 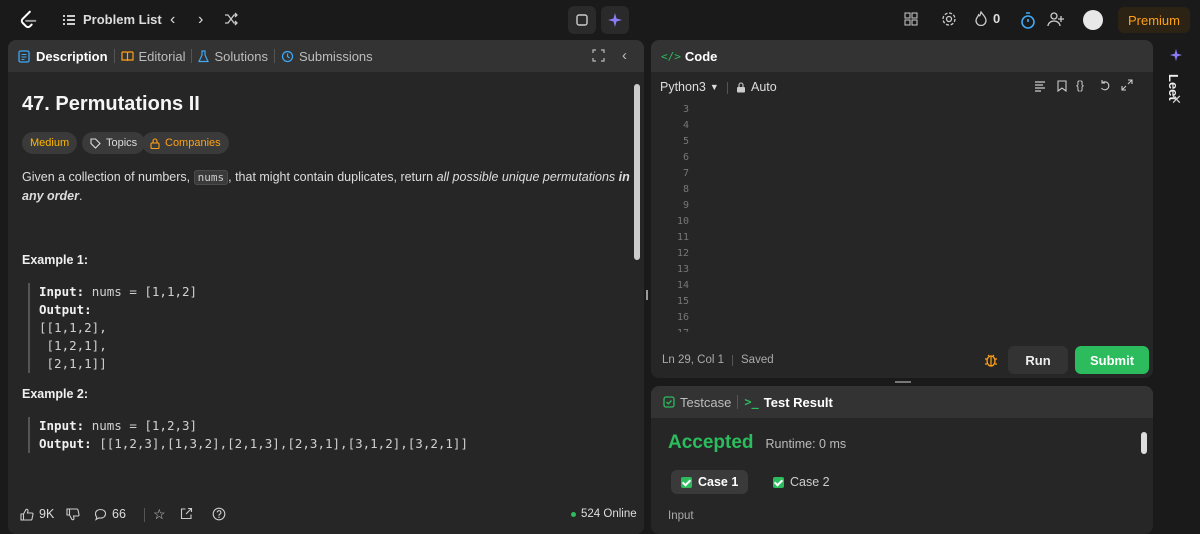 I want to click on flask-icon, so click(x=204, y=55).